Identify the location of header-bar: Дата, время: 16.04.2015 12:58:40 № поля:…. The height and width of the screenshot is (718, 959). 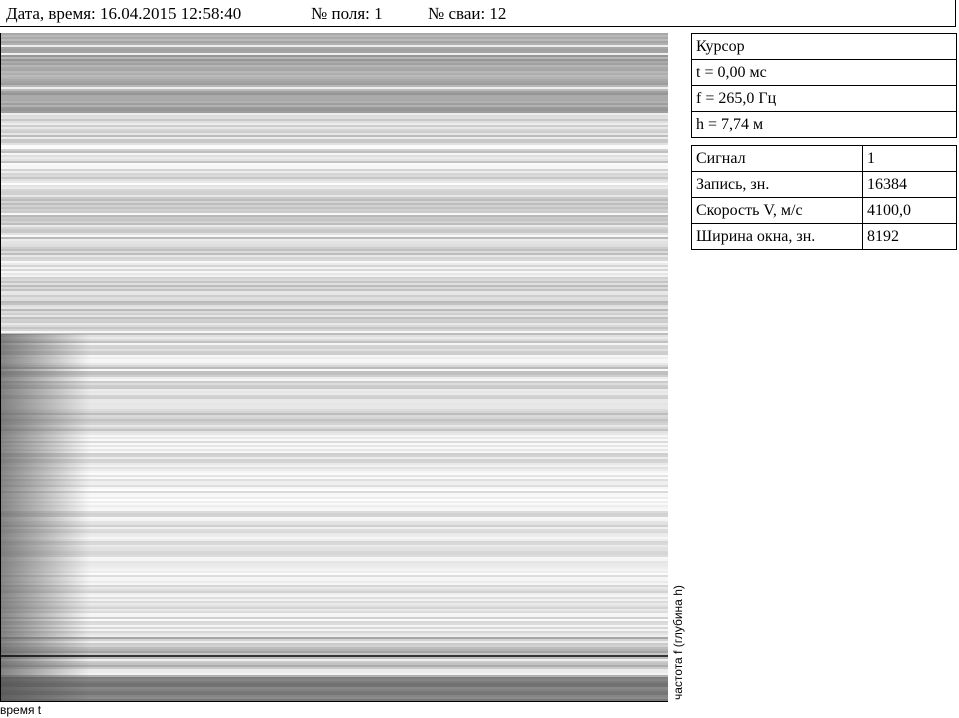
(478, 13).